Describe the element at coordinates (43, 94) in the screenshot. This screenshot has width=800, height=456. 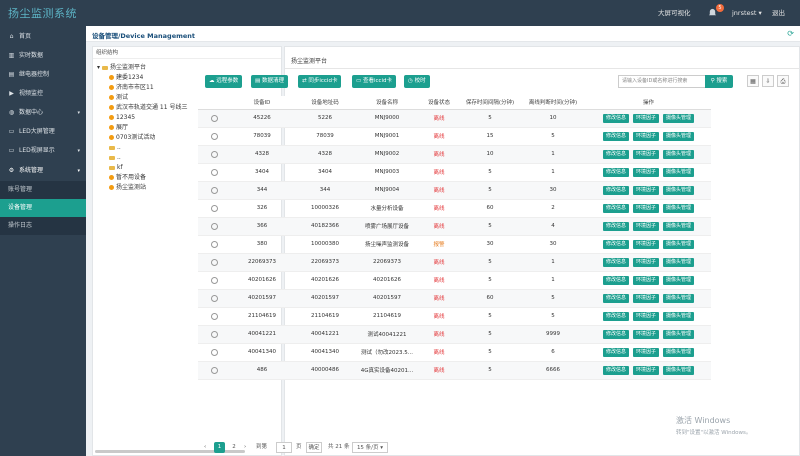
I see `sidebar-item-video: ▶ 视频监控` at that location.